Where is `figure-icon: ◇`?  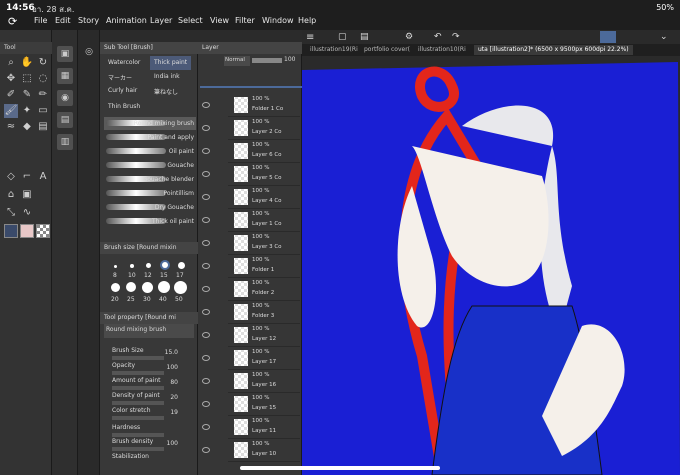 figure-icon: ◇ is located at coordinates (11, 177).